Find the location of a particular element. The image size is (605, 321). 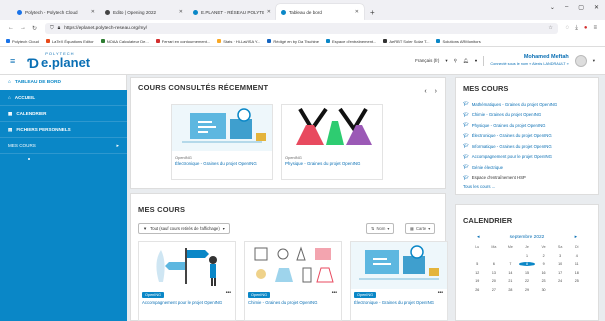

calendar-day: 22 is located at coordinates (527, 281).